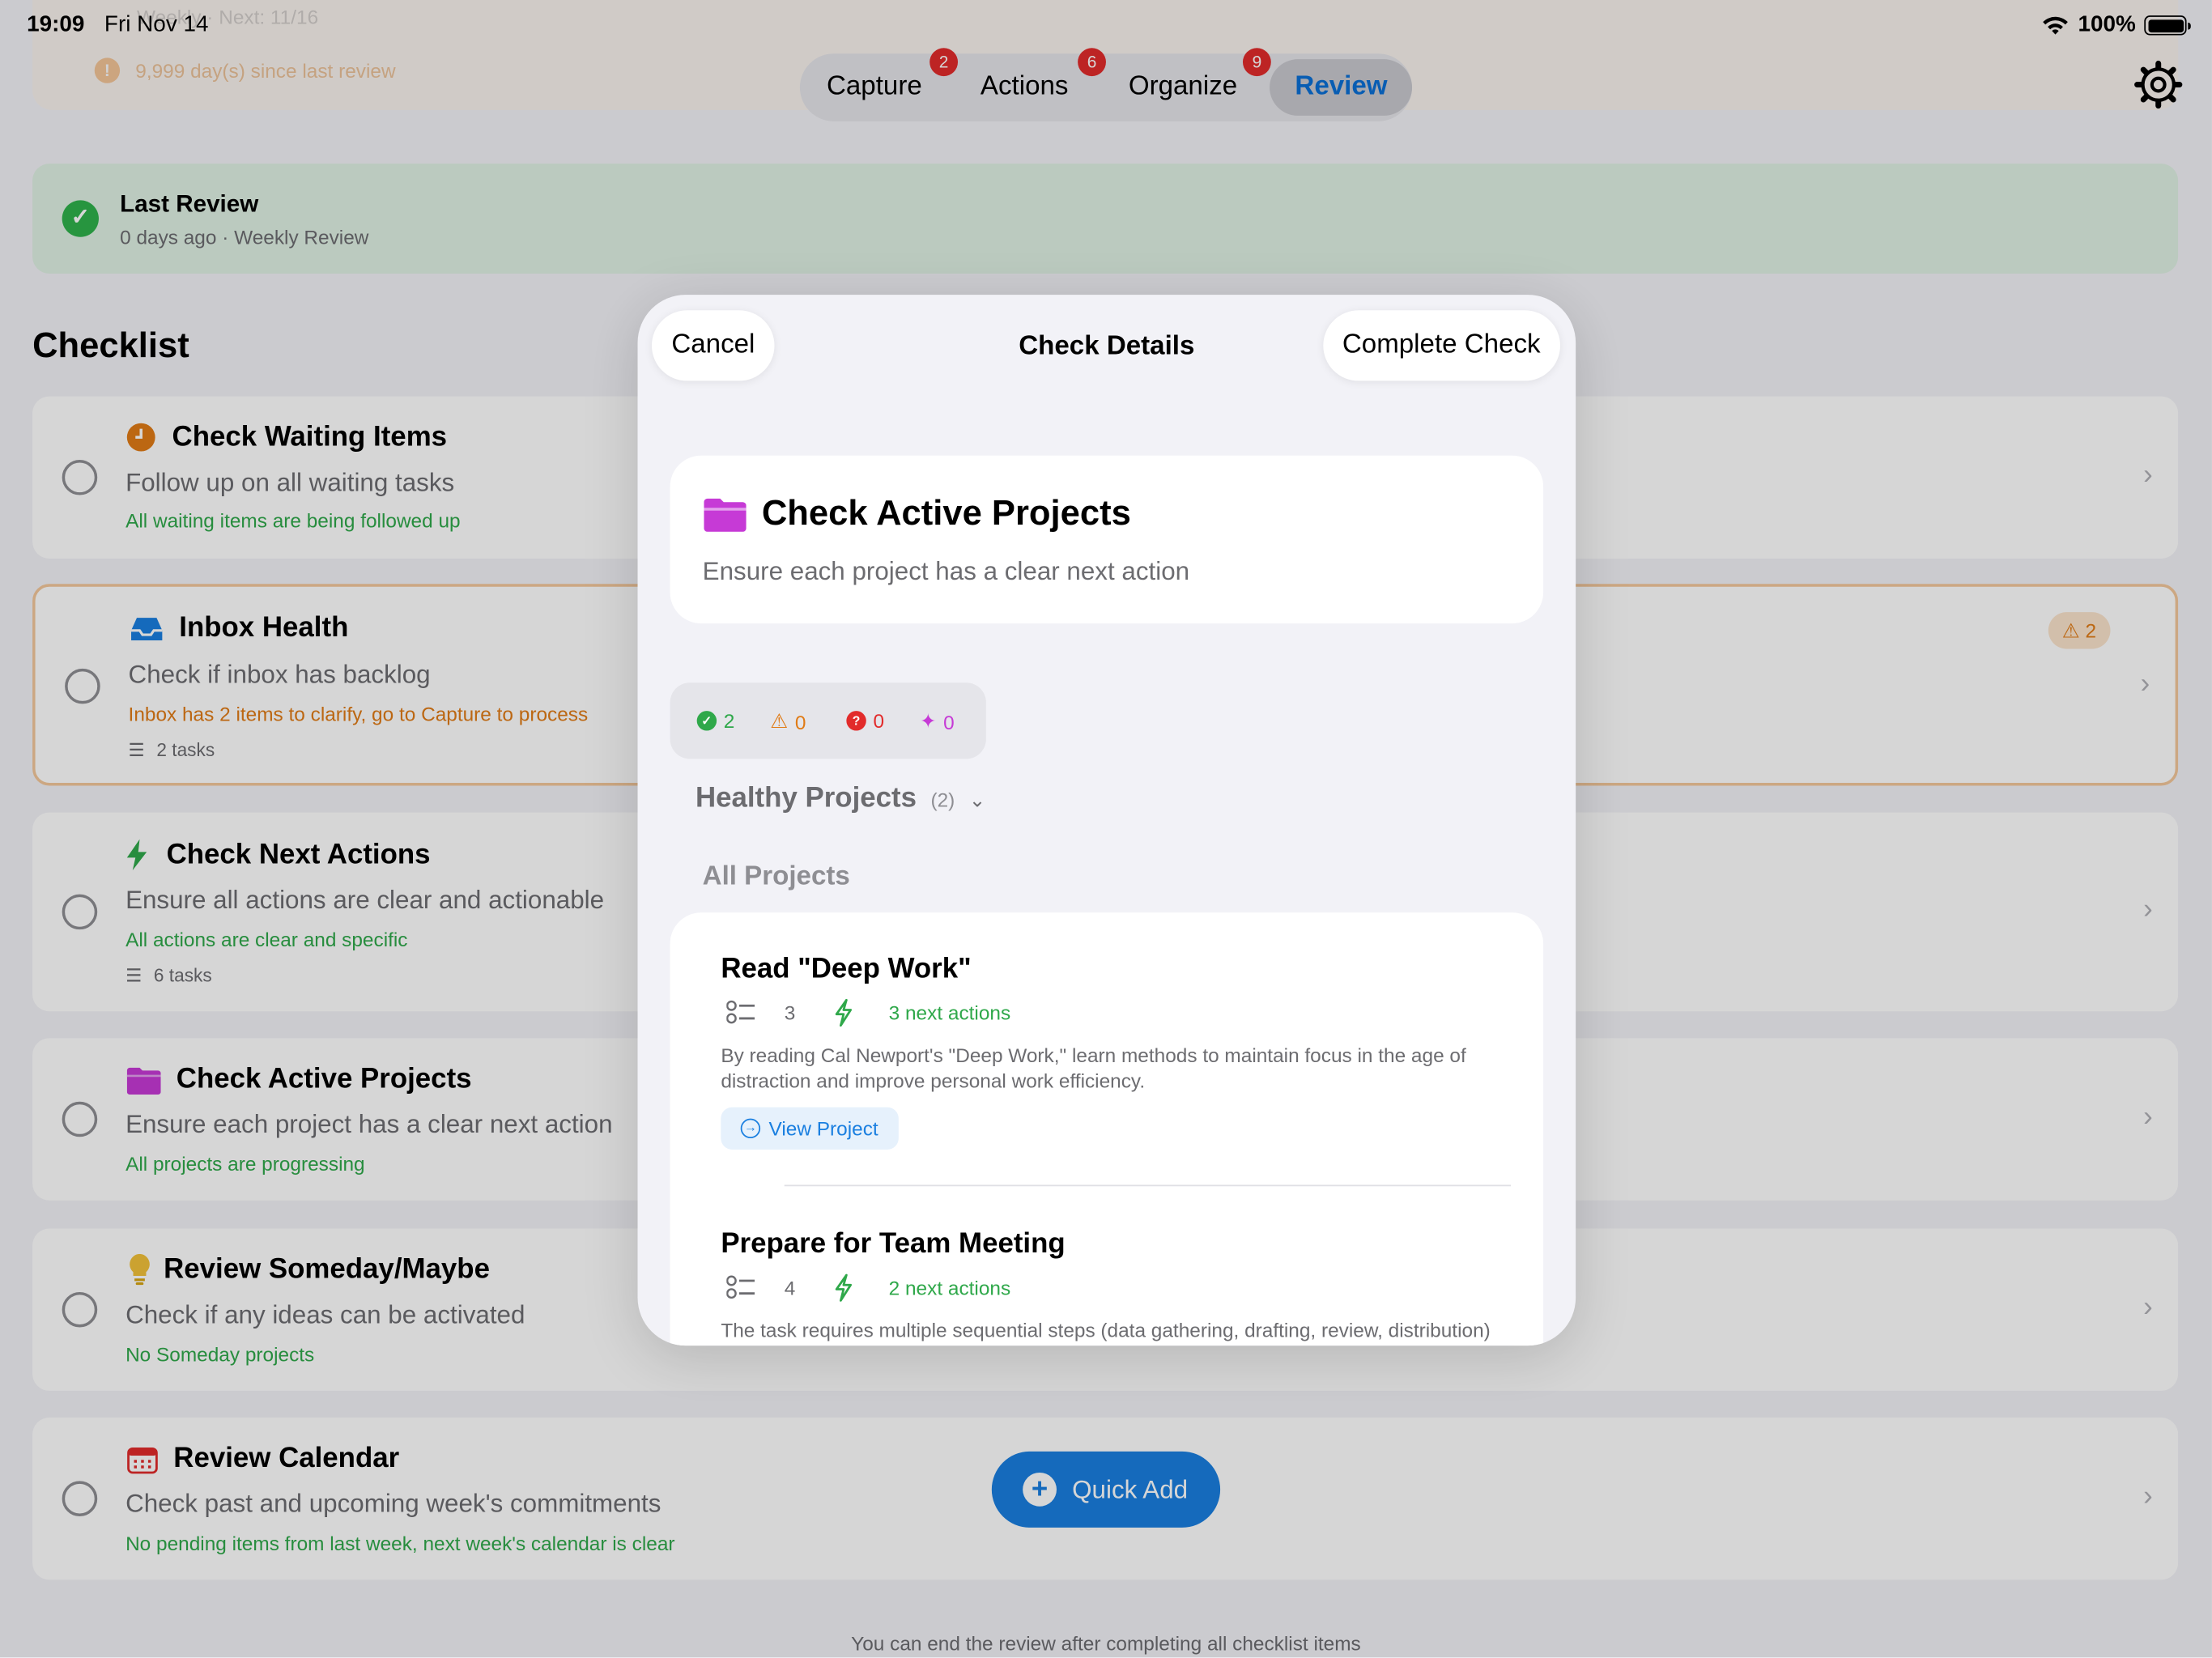 The image size is (2212, 1658). Describe the element at coordinates (828, 720) in the screenshot. I see `project-status-summary: ✓ 2 ⚠ 0 ? 0 ✦ 0` at that location.